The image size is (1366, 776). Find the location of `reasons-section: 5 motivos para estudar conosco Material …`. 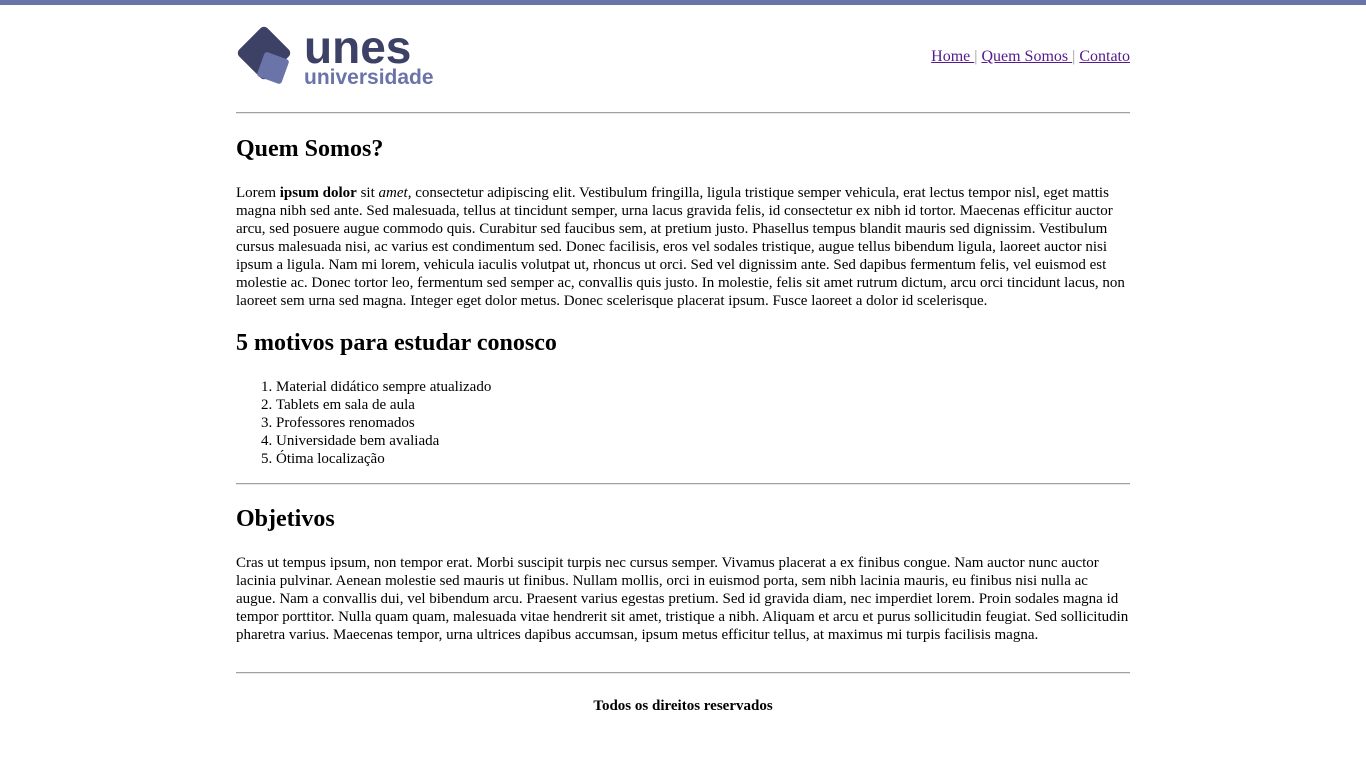

reasons-section: 5 motivos para estudar conosco Material … is located at coordinates (683, 396).